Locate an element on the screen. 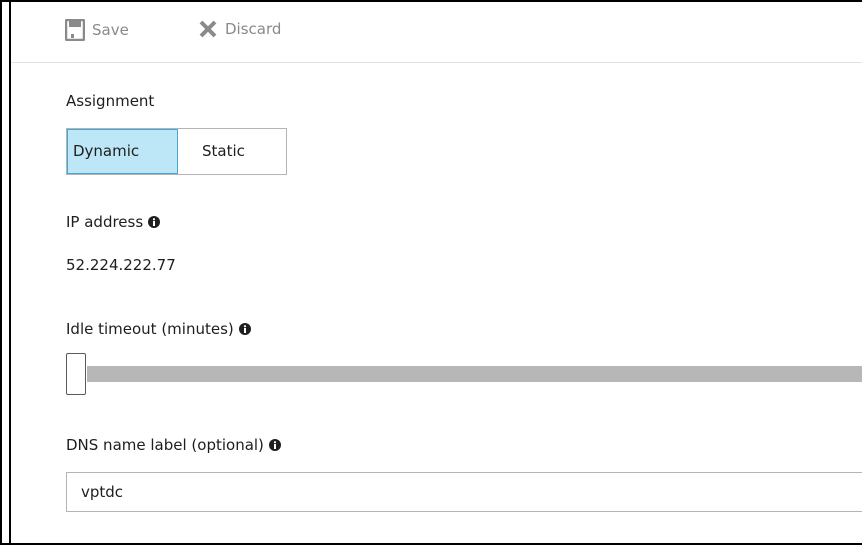  assignment-label: Assignment is located at coordinates (110, 101).